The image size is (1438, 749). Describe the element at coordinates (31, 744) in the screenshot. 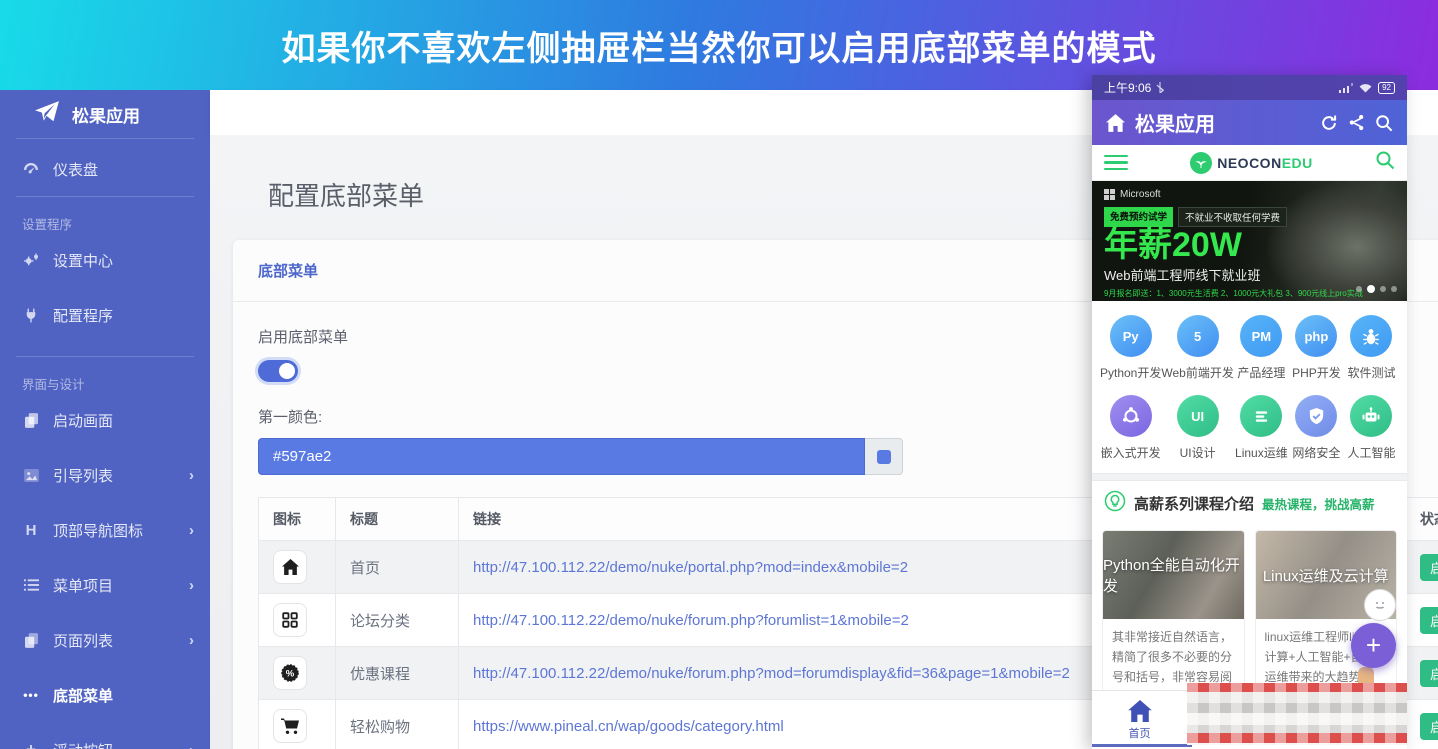

I see `plus-icon: +` at that location.